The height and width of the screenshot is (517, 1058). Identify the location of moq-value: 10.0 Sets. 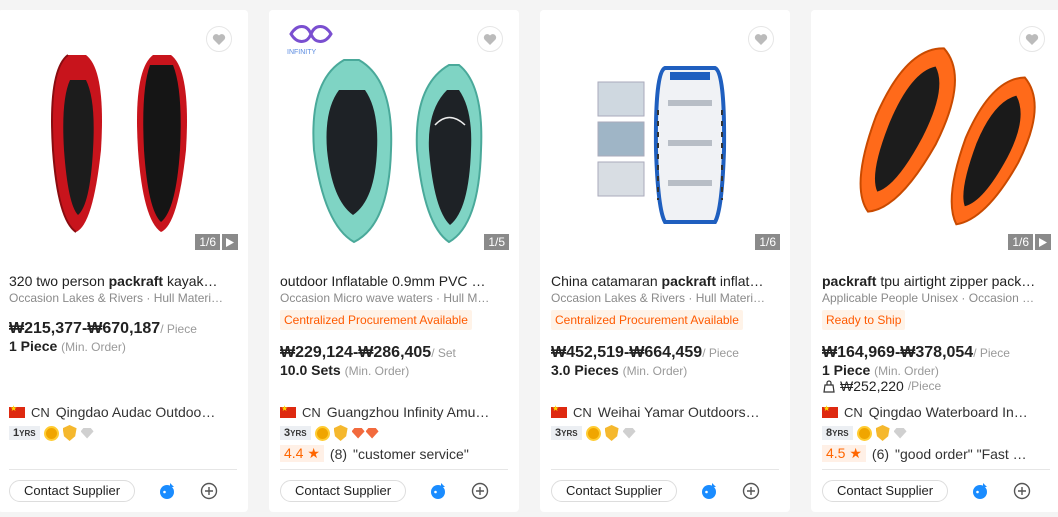
(310, 370).